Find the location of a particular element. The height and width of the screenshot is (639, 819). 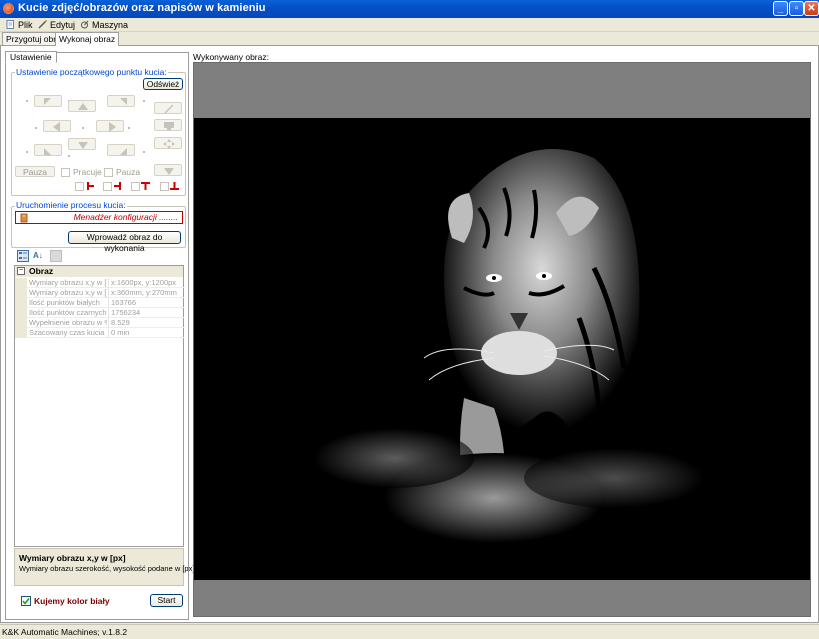

property-row: Szacowany czas kucia 0 min is located at coordinates (100, 333).